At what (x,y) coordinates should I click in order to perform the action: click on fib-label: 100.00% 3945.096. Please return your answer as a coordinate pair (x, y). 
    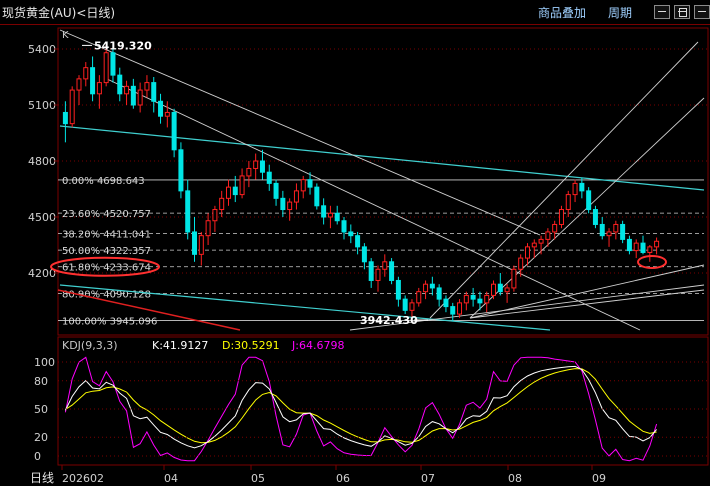
    Looking at the image, I should click on (109, 322).